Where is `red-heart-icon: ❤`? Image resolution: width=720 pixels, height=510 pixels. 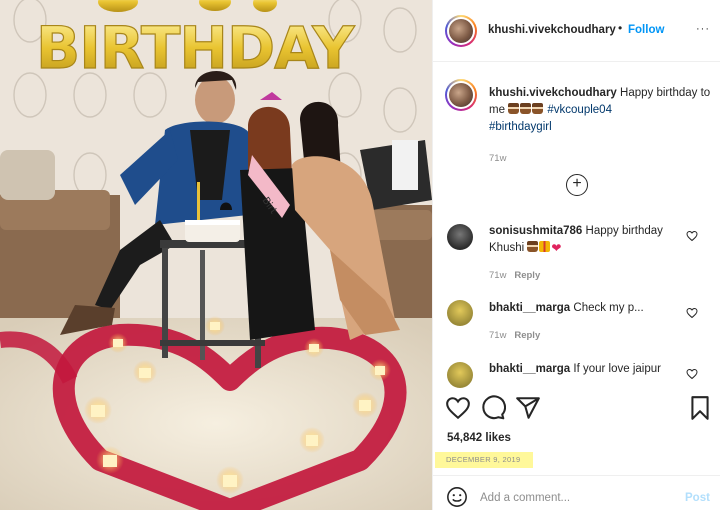 red-heart-icon: ❤ is located at coordinates (556, 248).